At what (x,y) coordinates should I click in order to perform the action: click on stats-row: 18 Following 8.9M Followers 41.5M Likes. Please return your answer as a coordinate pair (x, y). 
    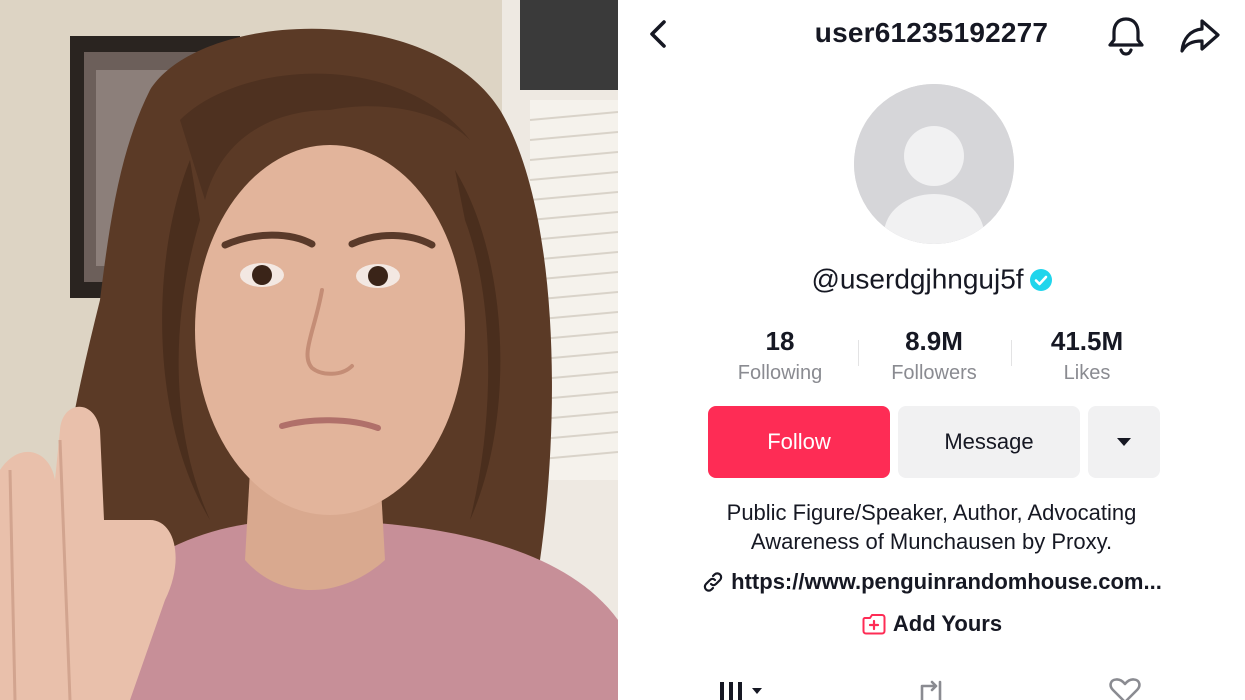
    Looking at the image, I should click on (931, 357).